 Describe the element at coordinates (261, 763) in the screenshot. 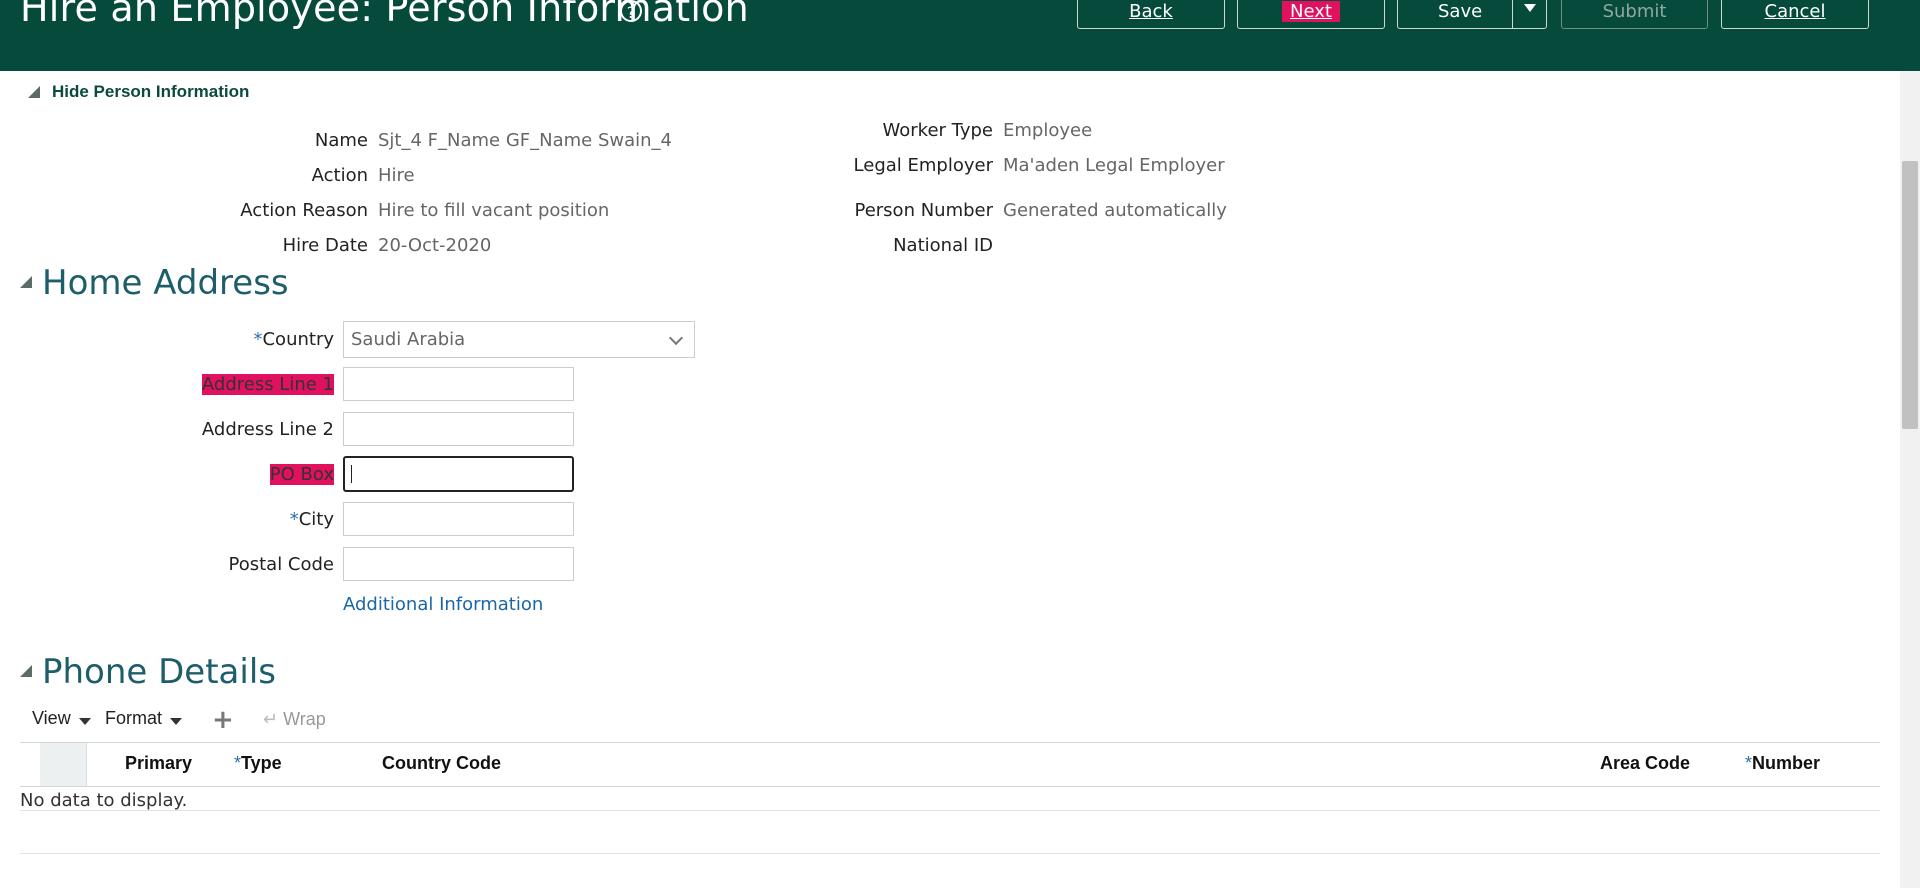

I see `column-header-type-text: Type` at that location.